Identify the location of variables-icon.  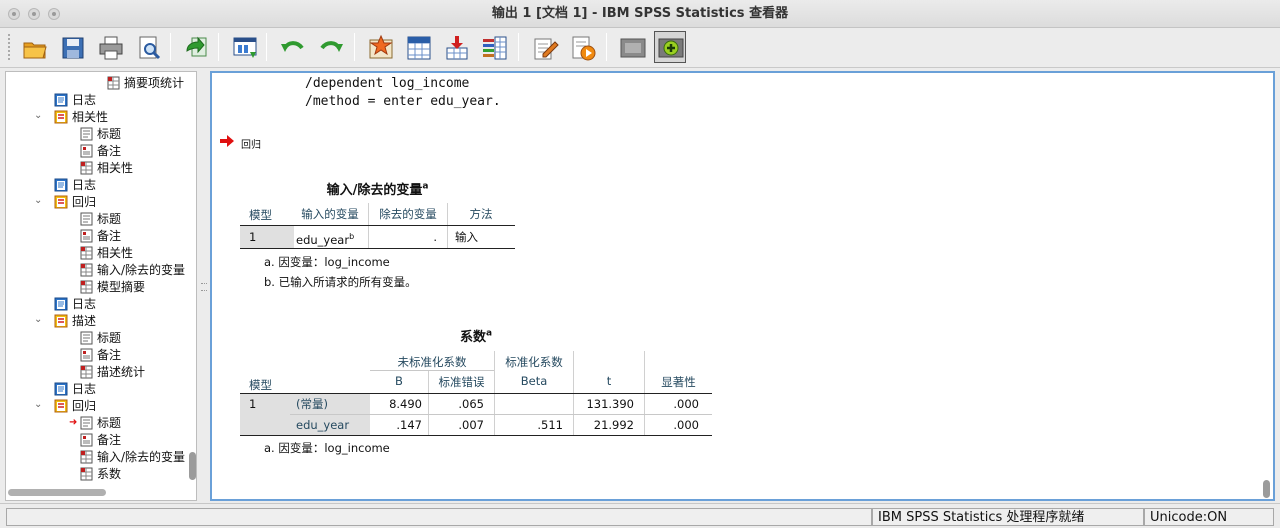
(494, 47).